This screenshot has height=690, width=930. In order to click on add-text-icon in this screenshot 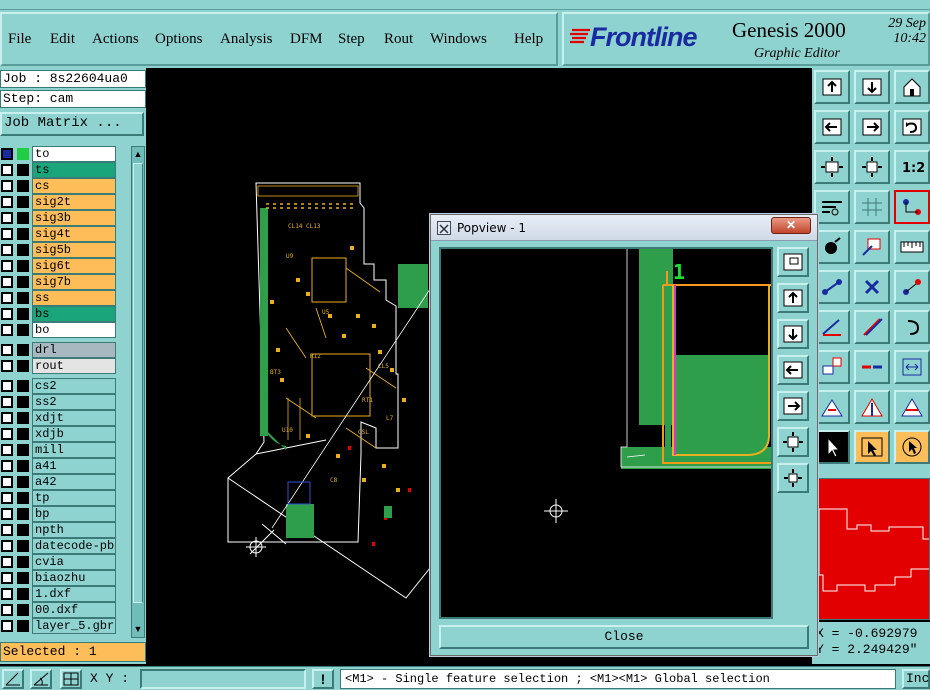, I will do `click(832, 367)`.